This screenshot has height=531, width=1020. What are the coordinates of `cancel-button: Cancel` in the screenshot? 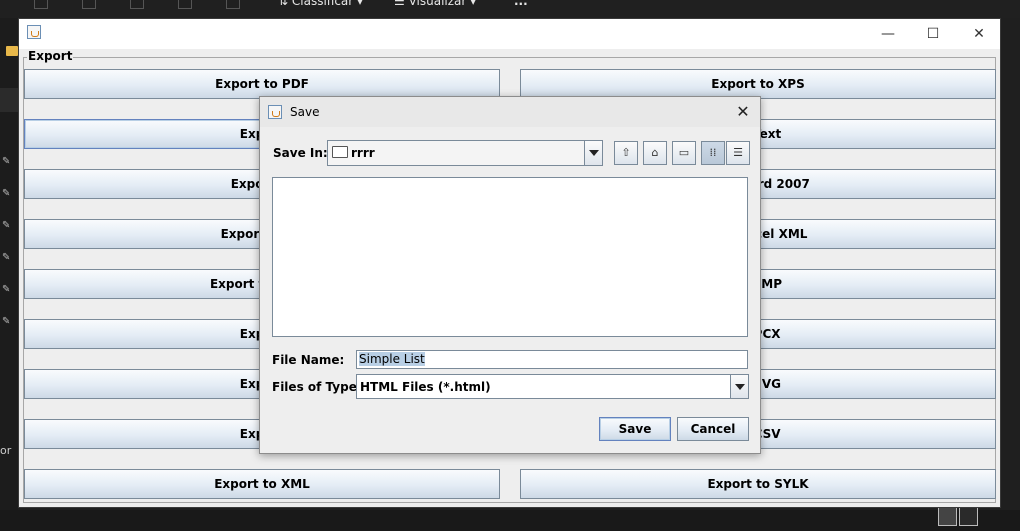 It's located at (713, 429).